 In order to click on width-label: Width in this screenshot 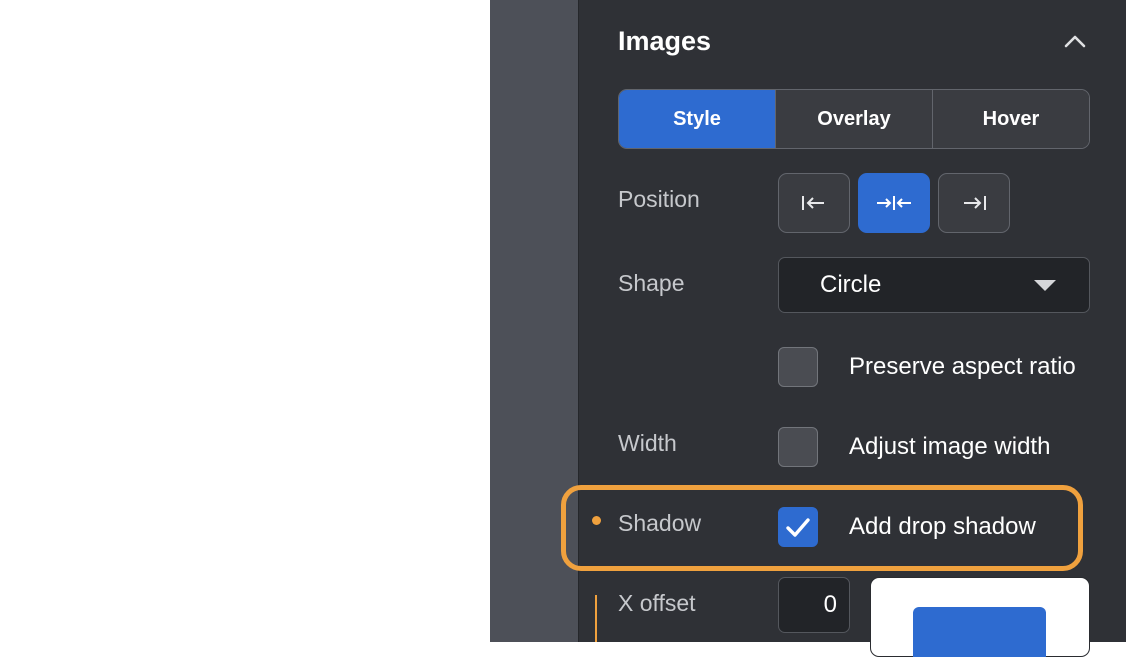, I will do `click(647, 443)`.